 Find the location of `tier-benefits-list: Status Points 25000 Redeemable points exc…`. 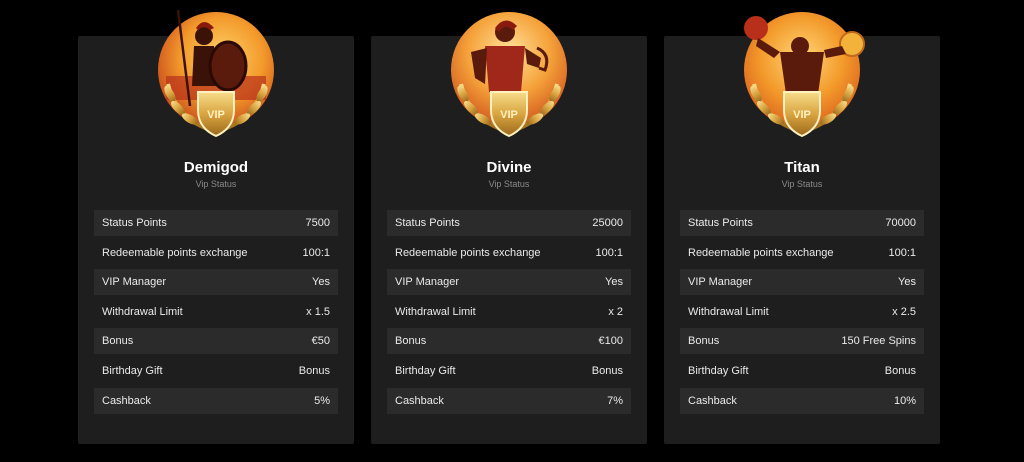

tier-benefits-list: Status Points 25000 Redeemable points exc… is located at coordinates (509, 313).